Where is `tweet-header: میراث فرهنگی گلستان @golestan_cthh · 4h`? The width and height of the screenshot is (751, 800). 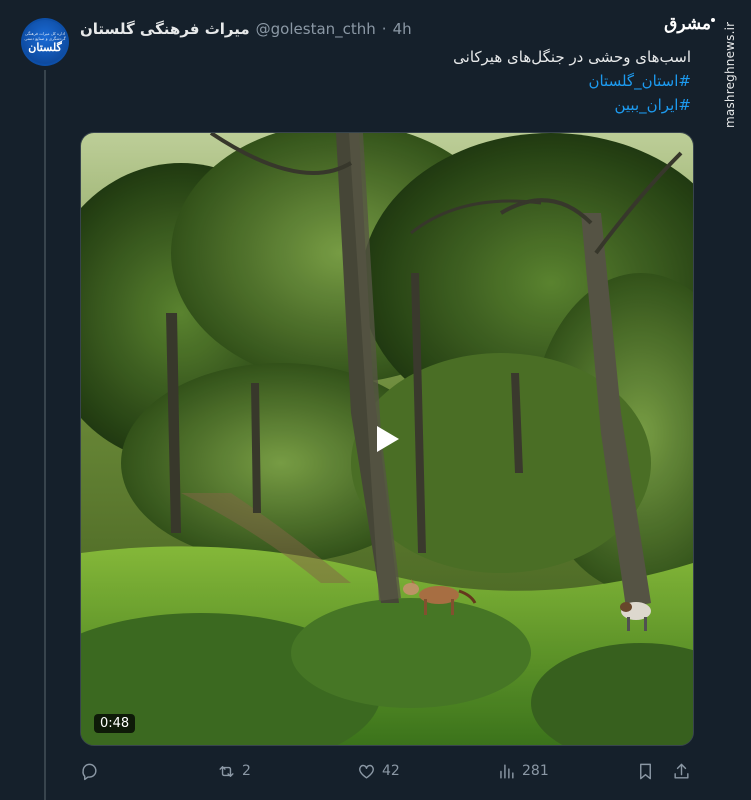
tweet-header: میراث فرهنگی گلستان @golestan_cthh · 4h is located at coordinates (246, 29).